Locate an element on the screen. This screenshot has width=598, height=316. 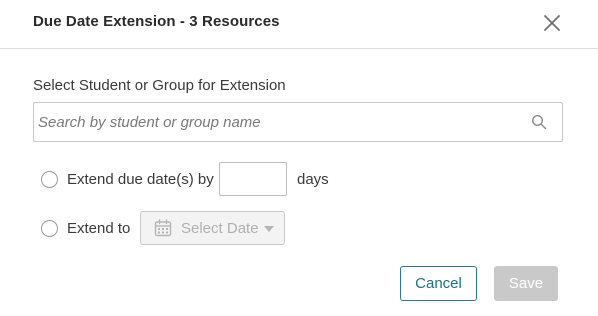
caret-down-icon is located at coordinates (269, 229).